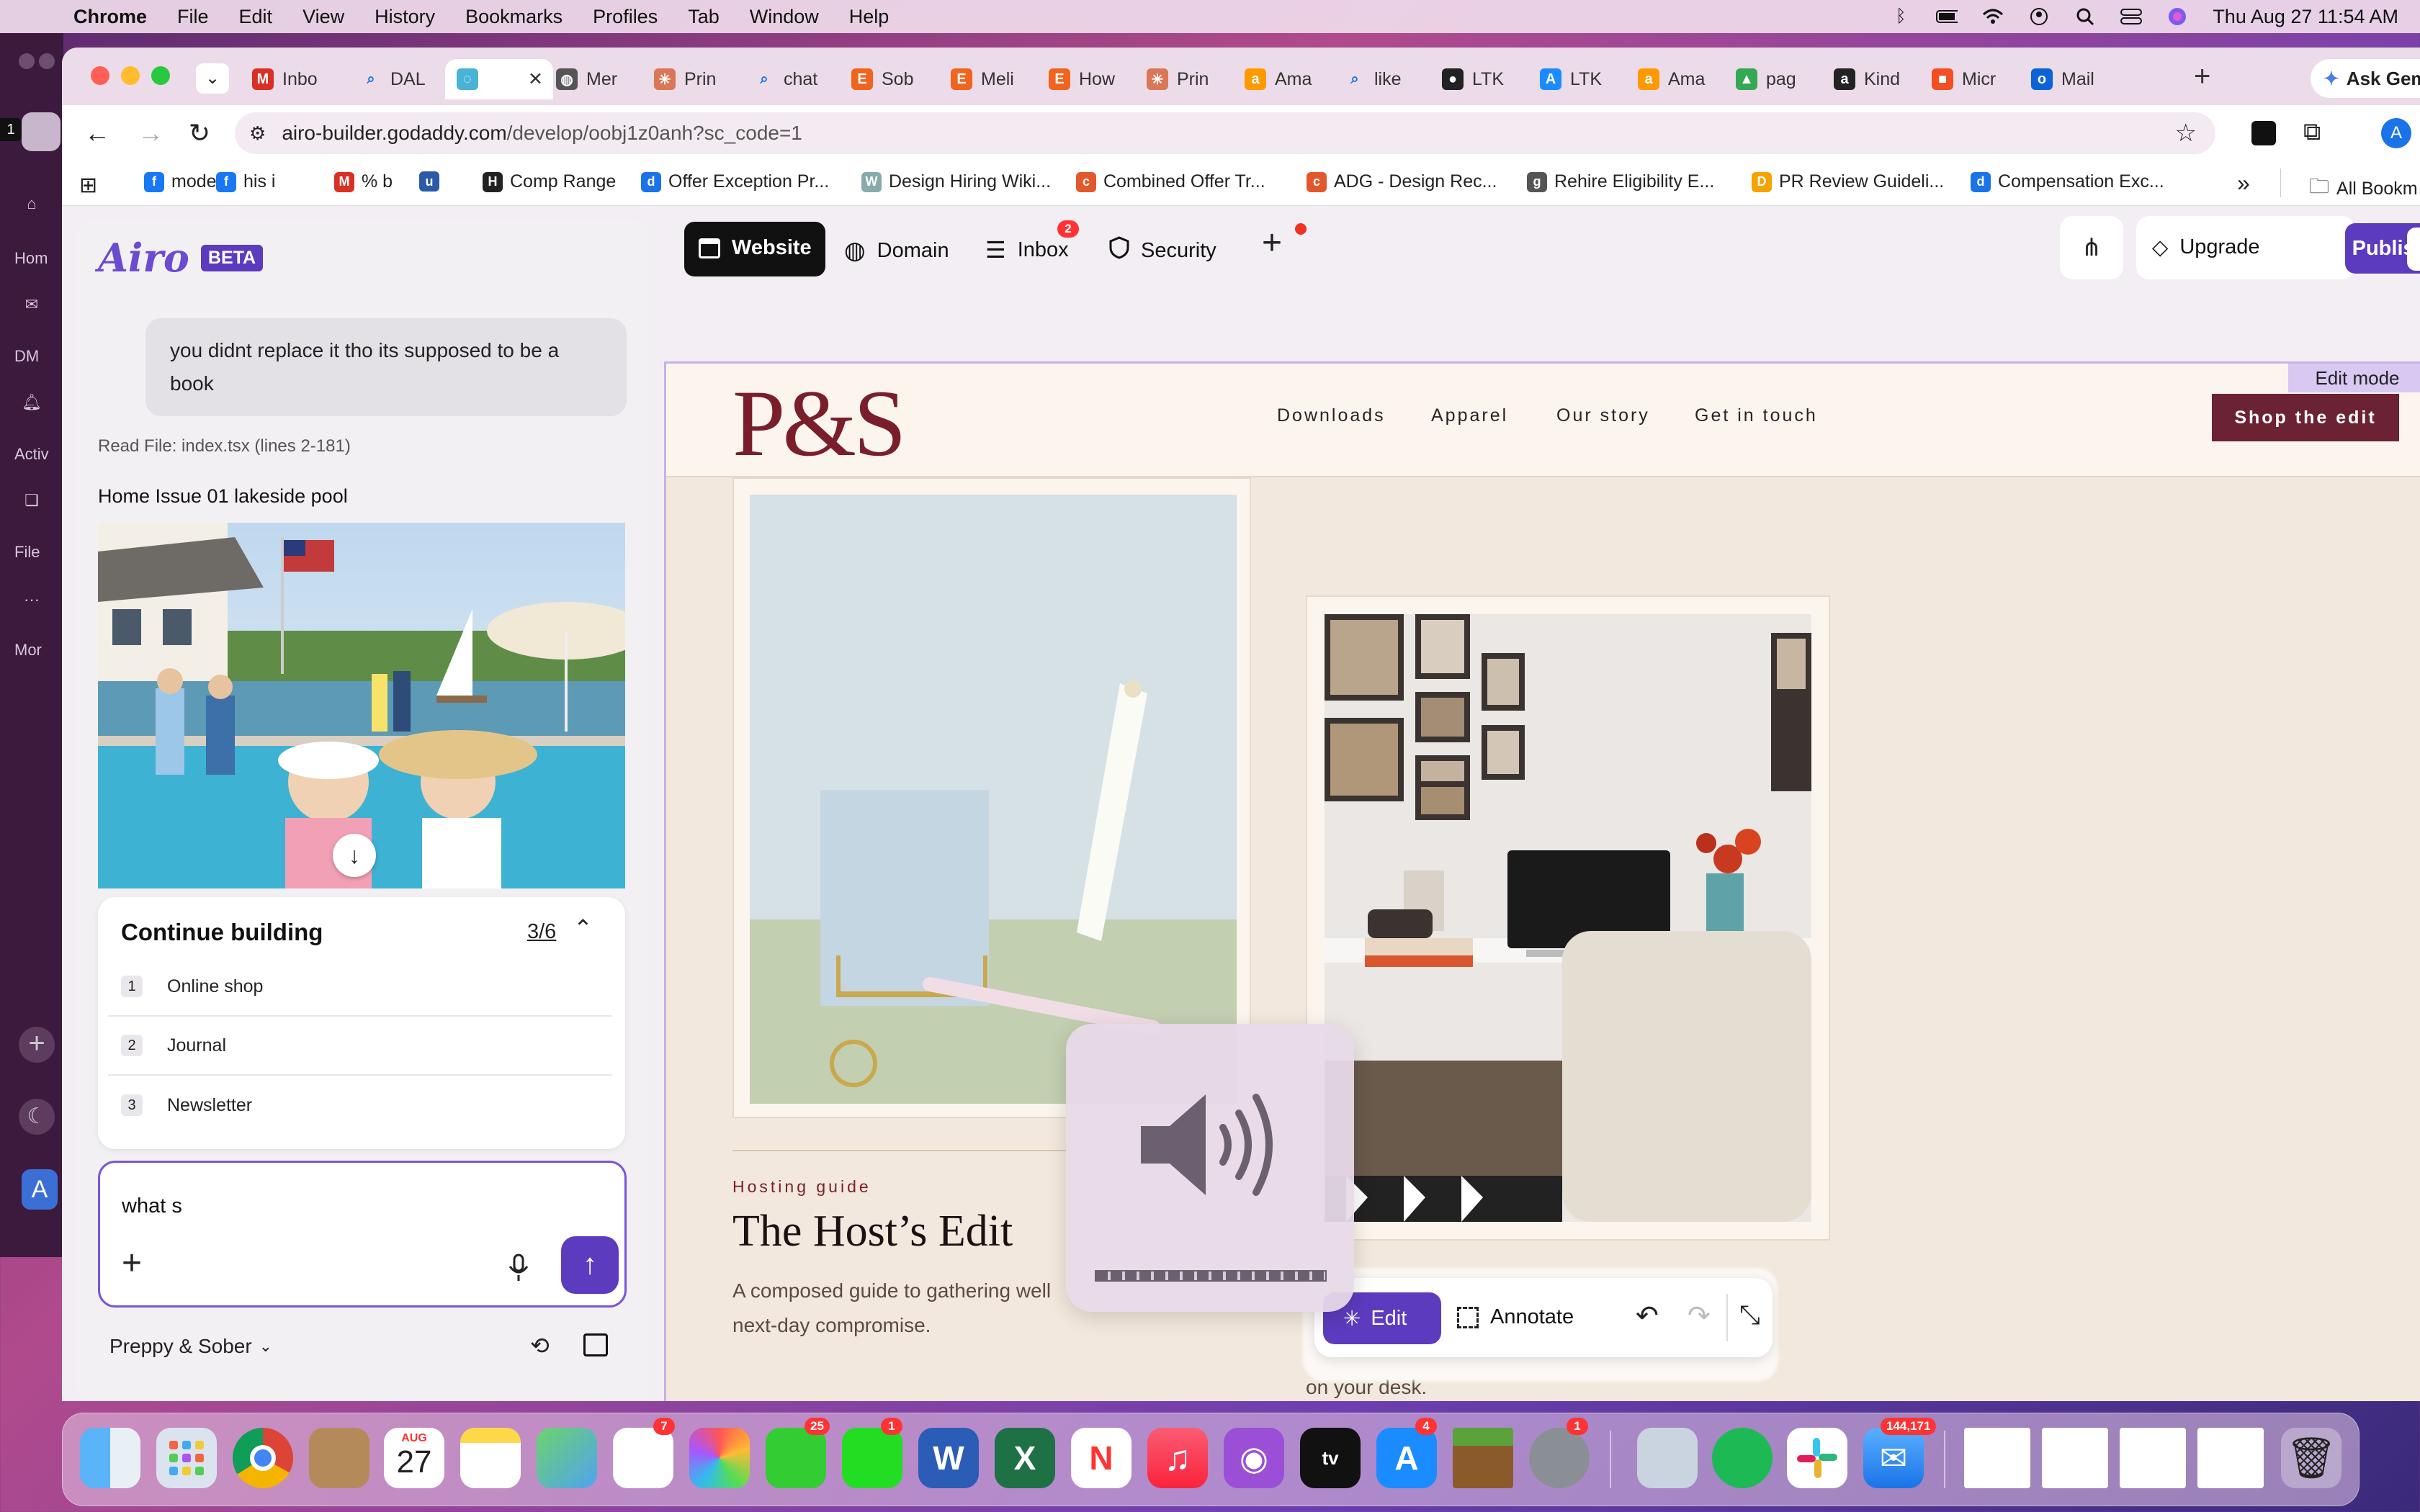  I want to click on mail-icon: ✉, so click(1894, 1458).